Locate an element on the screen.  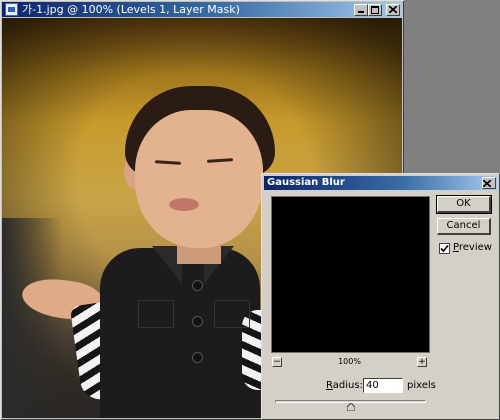
photo-face is located at coordinates (199, 179).